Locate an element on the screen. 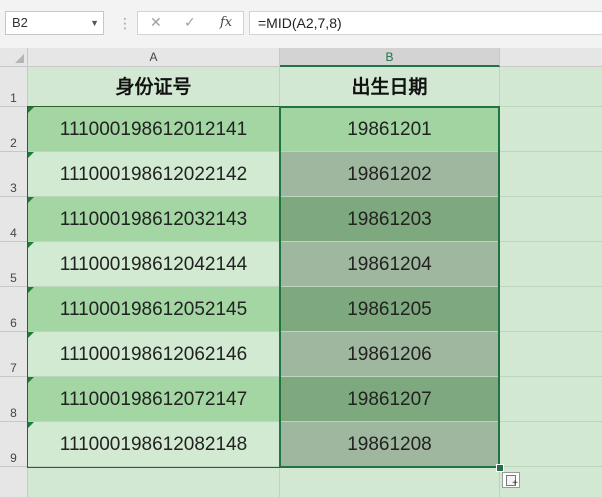 The width and height of the screenshot is (602, 497). enter-icon: ✓ is located at coordinates (190, 22).